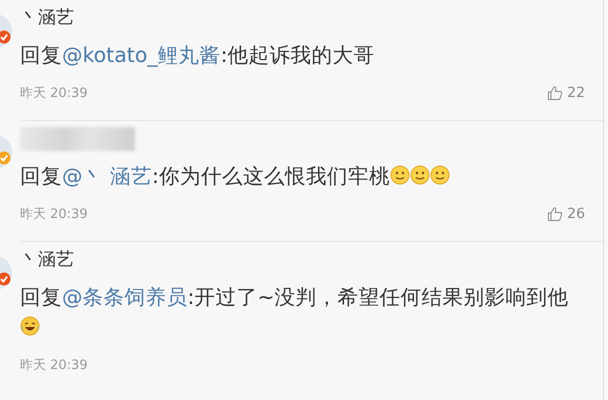 The height and width of the screenshot is (400, 608). Describe the element at coordinates (107, 176) in the screenshot. I see `mention-link: @丶 涵艺` at that location.